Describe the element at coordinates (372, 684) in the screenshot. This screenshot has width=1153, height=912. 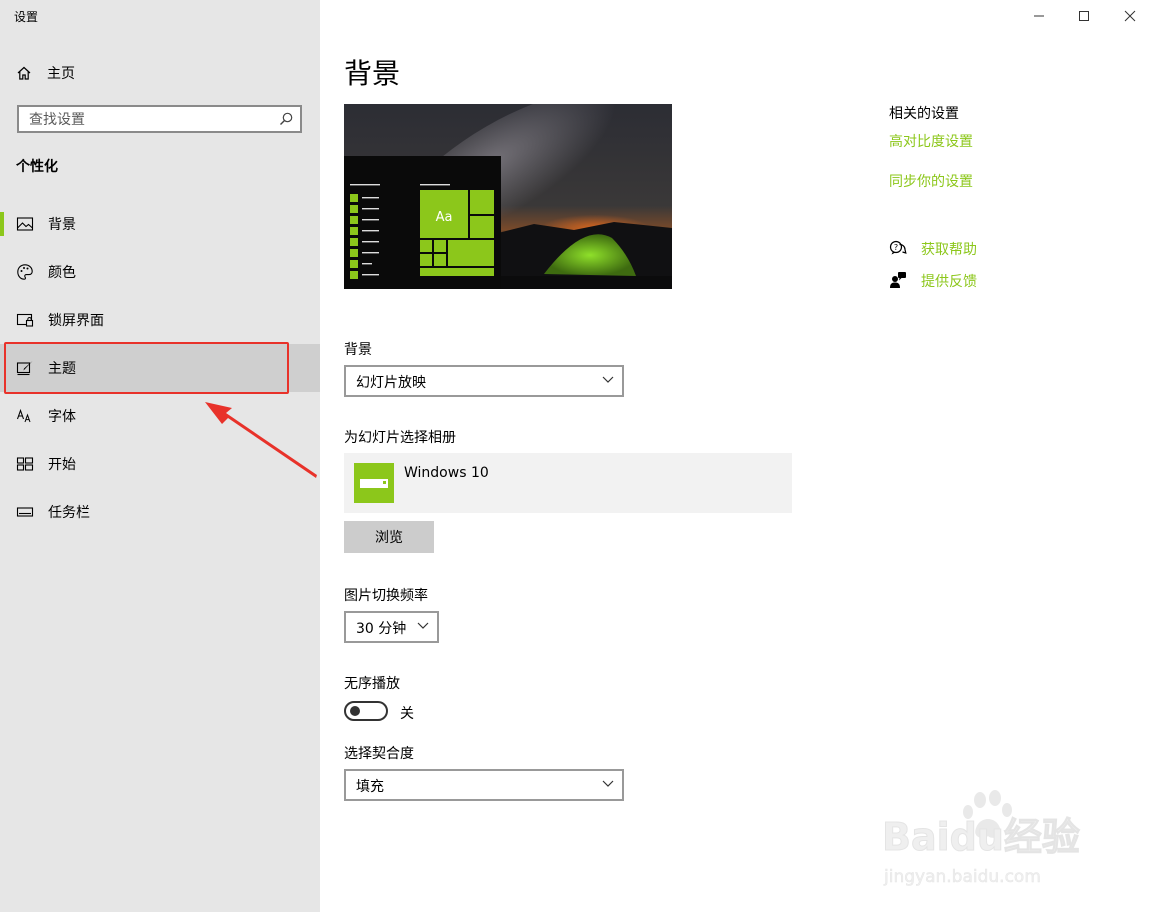
I see `shuffle-label: 无序播放` at that location.